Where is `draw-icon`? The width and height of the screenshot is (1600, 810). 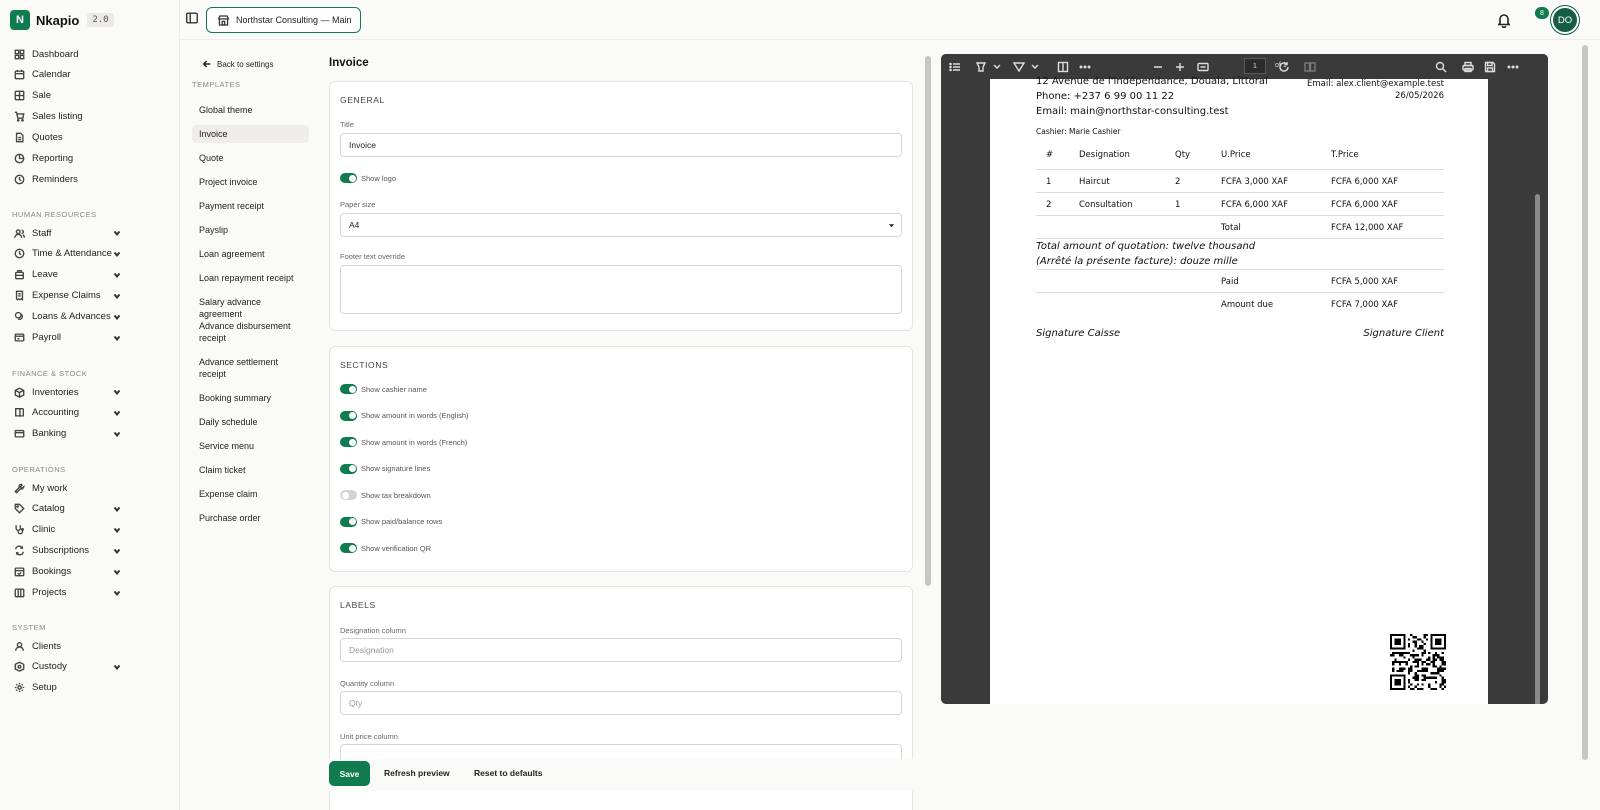
draw-icon is located at coordinates (1019, 67).